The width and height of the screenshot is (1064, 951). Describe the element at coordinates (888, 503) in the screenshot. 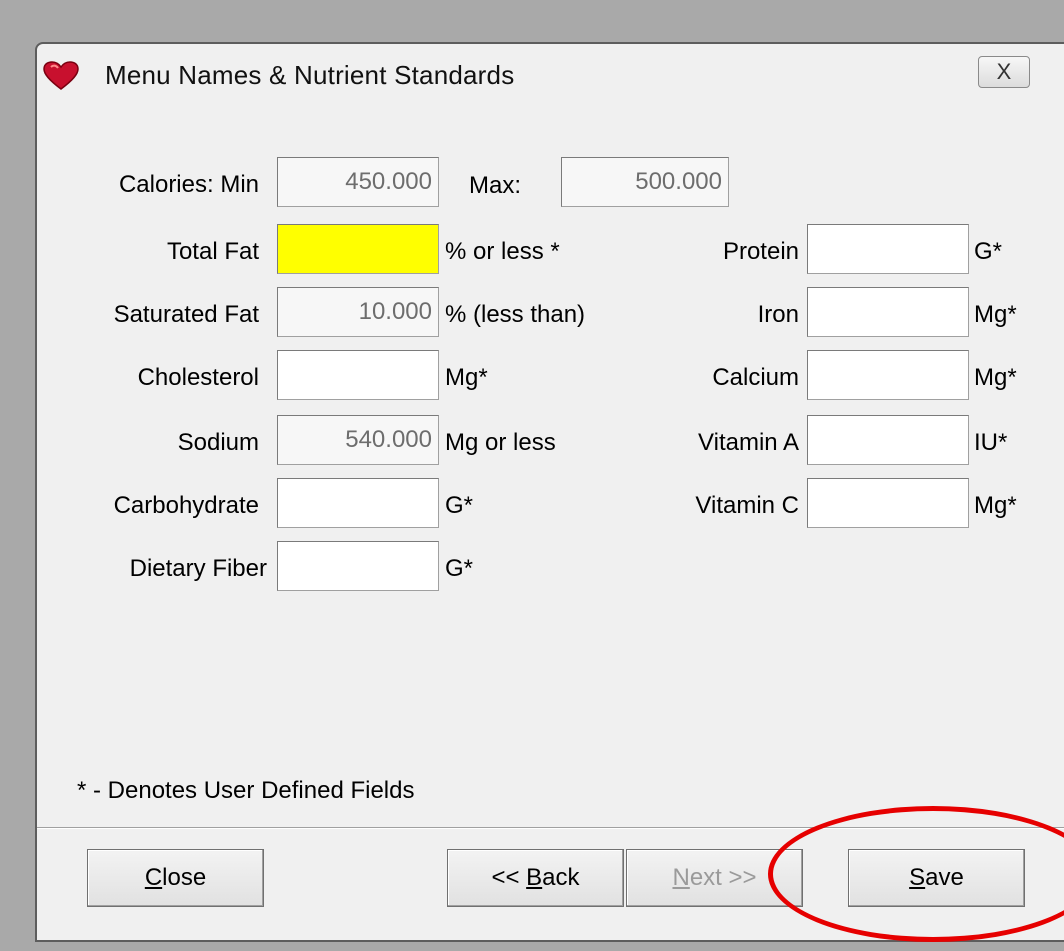

I see `vitamin-c-field` at that location.